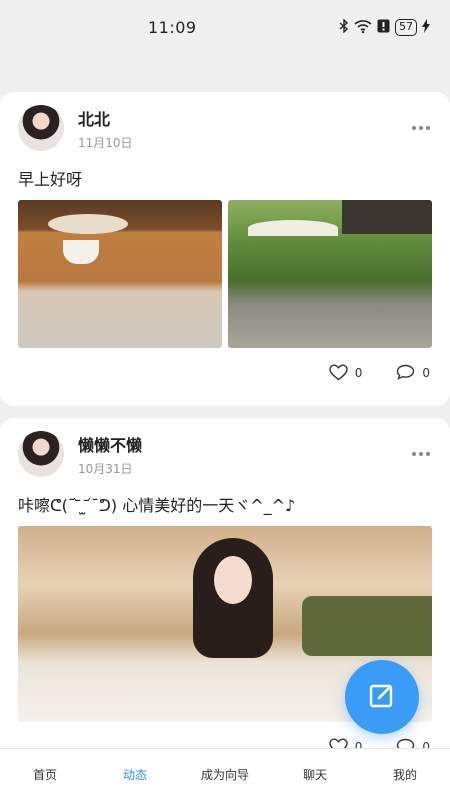  What do you see at coordinates (240, 444) in the screenshot?
I see `author-name: 懒懒不懒` at bounding box center [240, 444].